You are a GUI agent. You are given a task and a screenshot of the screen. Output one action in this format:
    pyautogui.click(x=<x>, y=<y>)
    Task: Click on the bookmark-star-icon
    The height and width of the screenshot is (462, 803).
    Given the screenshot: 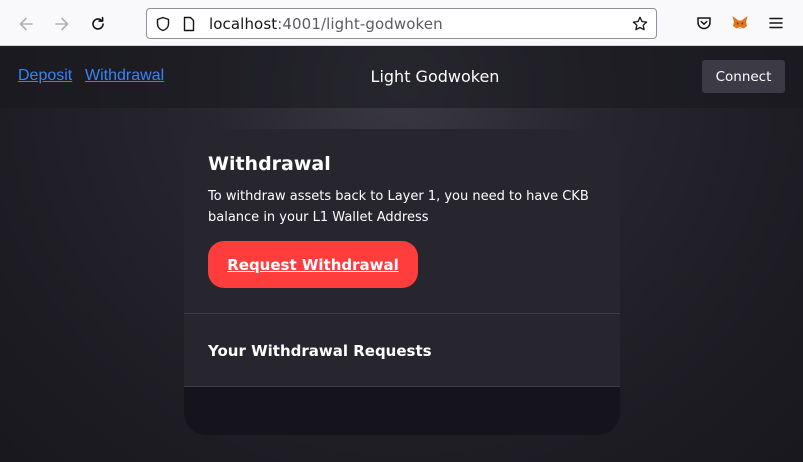 What is the action you would take?
    pyautogui.click(x=640, y=24)
    